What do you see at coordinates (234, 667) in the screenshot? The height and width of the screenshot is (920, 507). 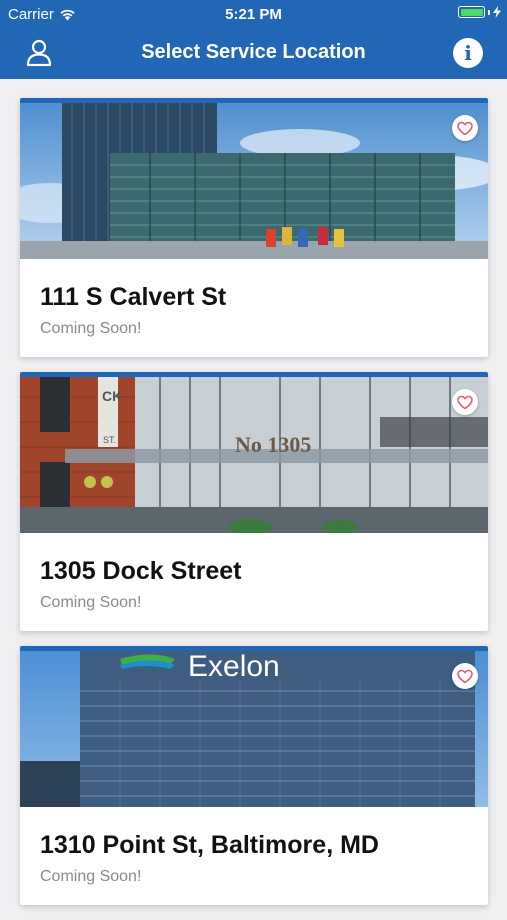 I see `exelon-sign: Exelon` at bounding box center [234, 667].